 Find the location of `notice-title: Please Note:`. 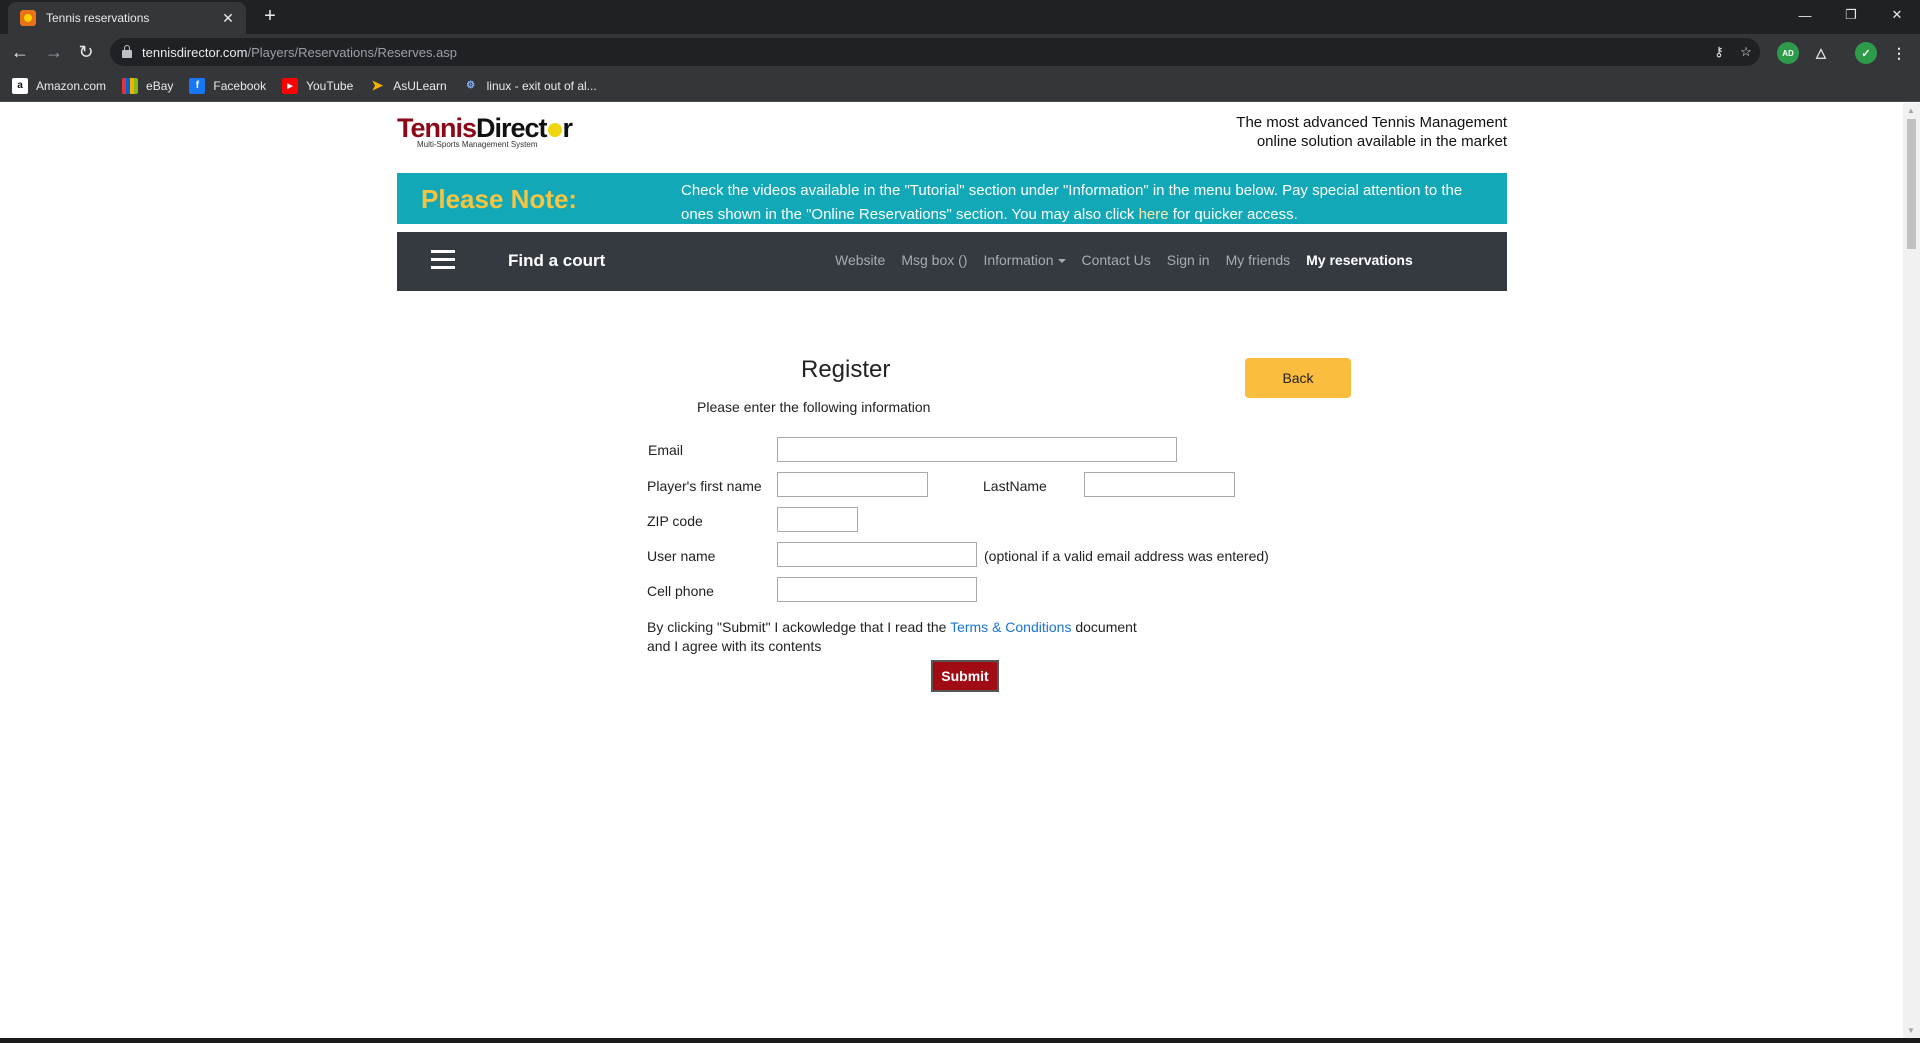

notice-title: Please Note: is located at coordinates (499, 199).